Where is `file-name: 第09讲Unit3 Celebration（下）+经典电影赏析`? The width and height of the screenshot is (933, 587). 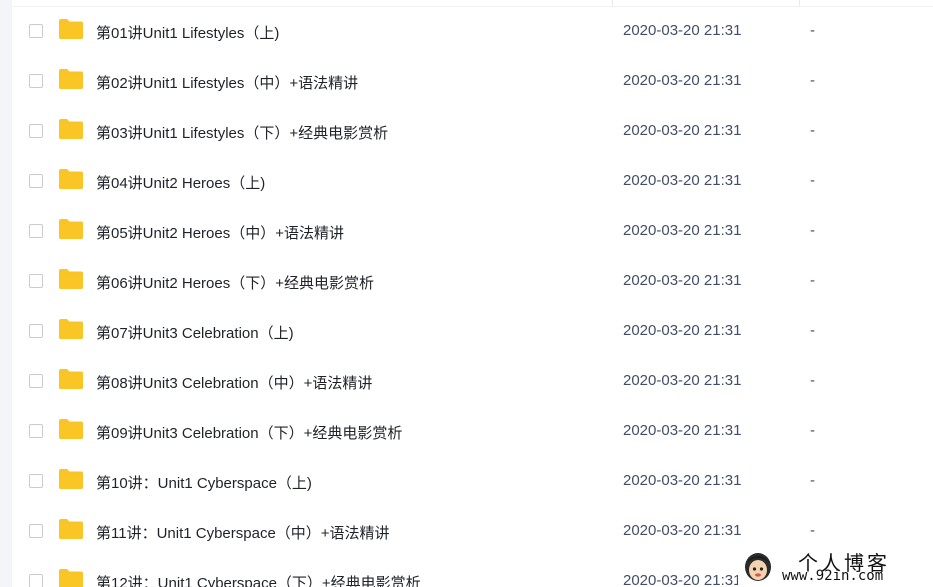
file-name: 第09讲Unit3 Celebration（下）+经典电影赏析 is located at coordinates (249, 432).